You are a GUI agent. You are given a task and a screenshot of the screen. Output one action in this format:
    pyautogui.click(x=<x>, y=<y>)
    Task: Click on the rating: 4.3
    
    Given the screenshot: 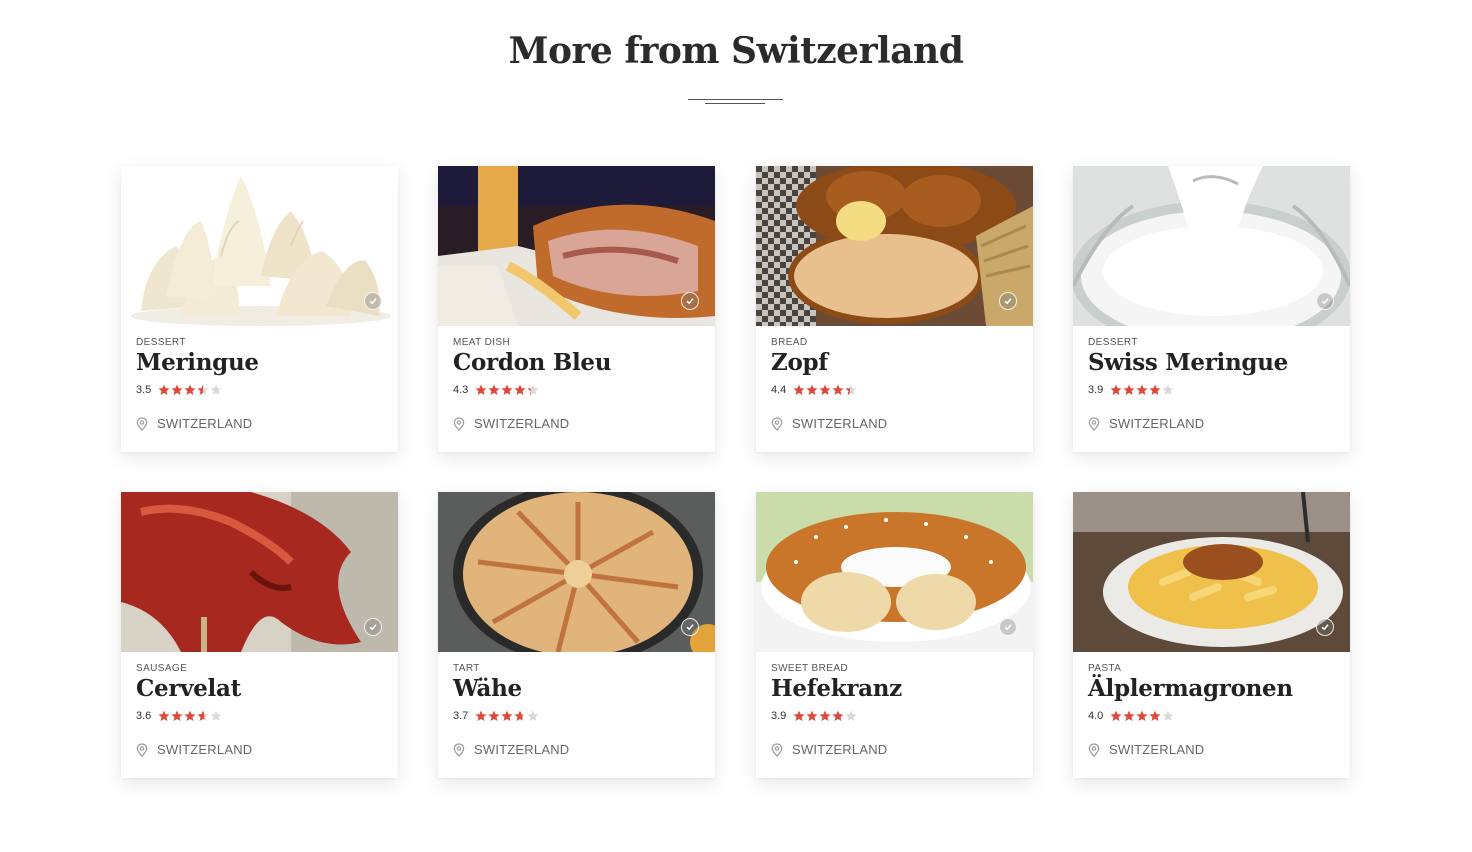 What is the action you would take?
    pyautogui.click(x=496, y=390)
    